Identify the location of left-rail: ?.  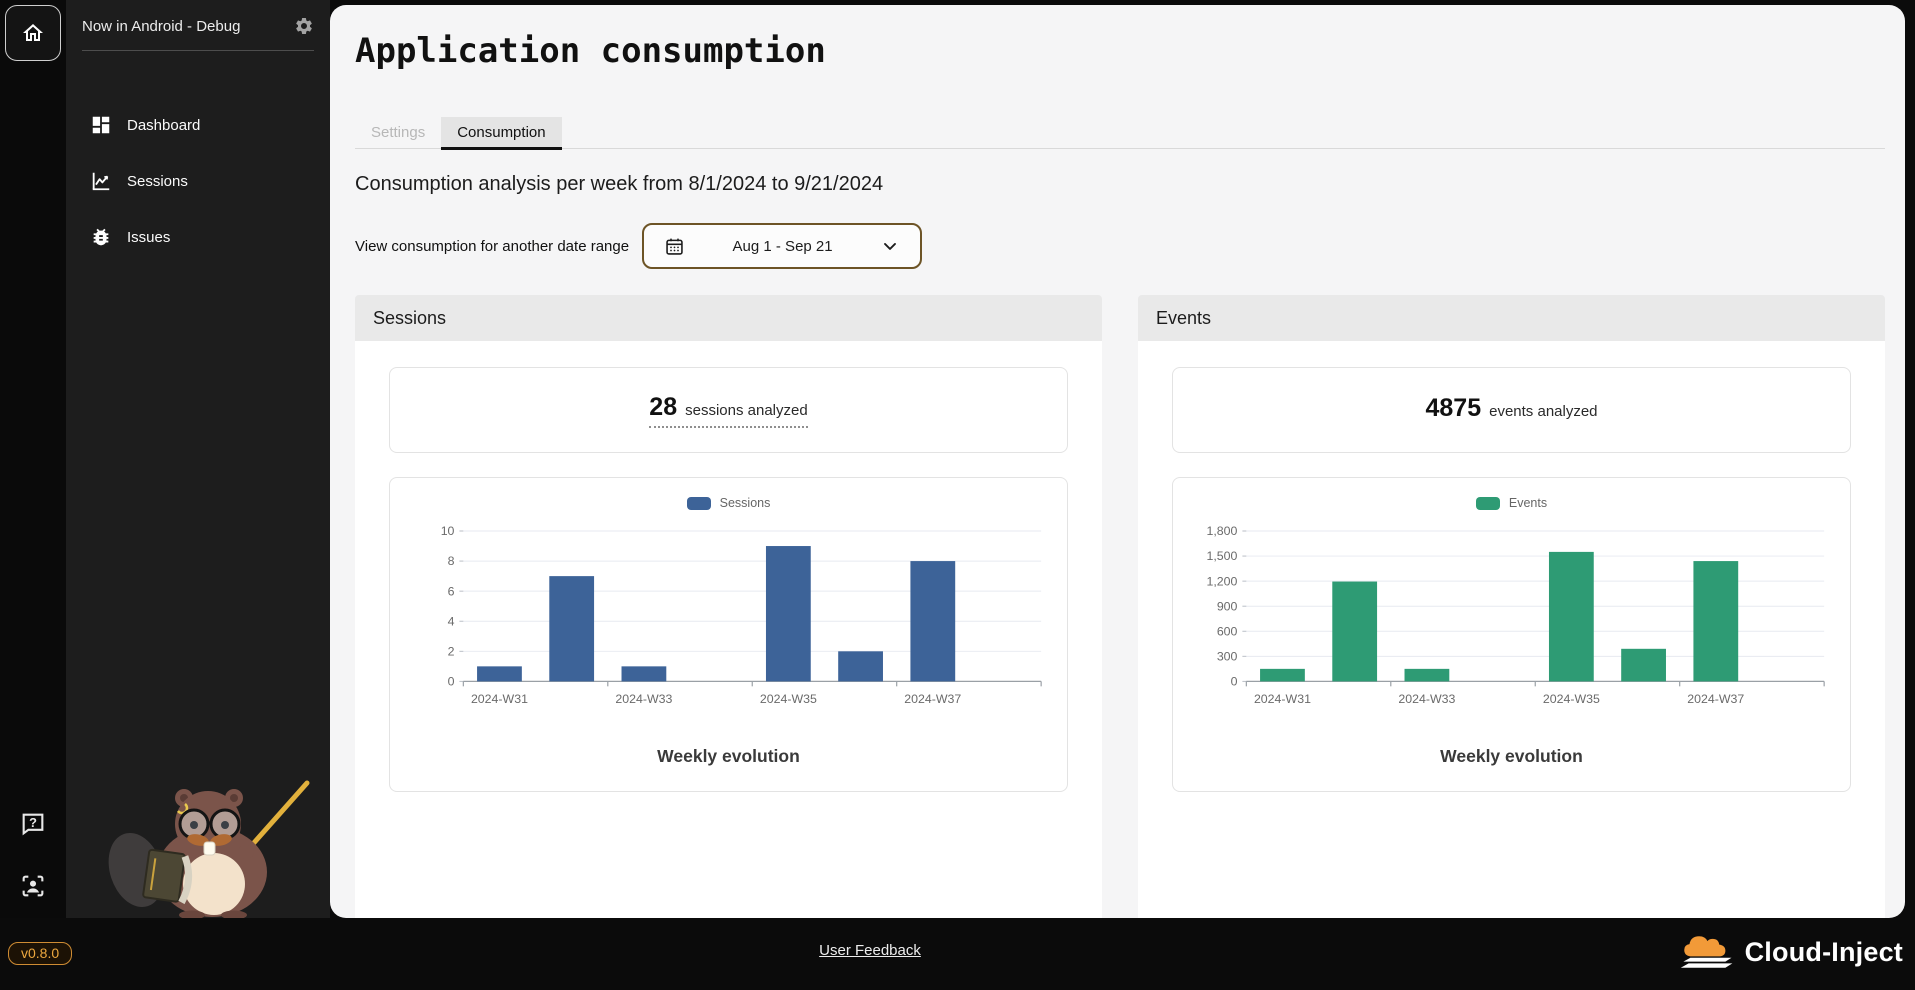
(33, 459).